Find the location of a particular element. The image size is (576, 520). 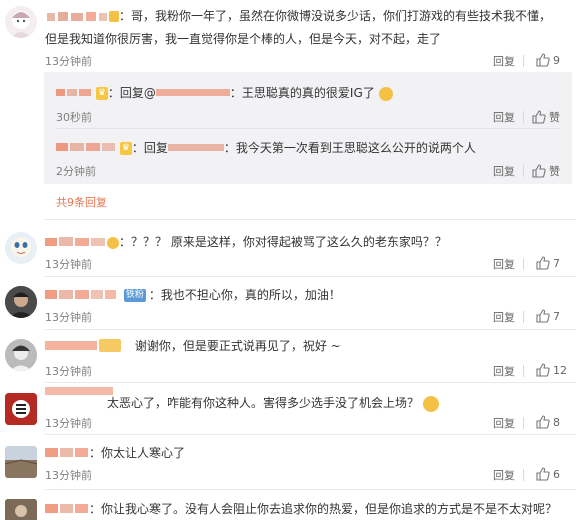

comment-body: ：哥，我粉你一年了，虽然在你微博没说多少话，你们打游戏的有些技术我不懂， is located at coordinates (298, 15).